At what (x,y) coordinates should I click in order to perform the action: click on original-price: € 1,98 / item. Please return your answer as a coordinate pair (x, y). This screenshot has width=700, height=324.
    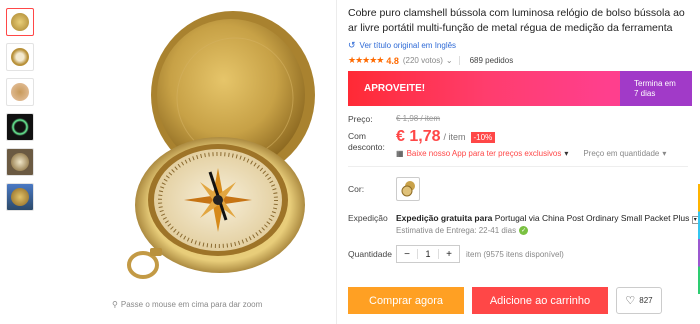
    Looking at the image, I should click on (418, 118).